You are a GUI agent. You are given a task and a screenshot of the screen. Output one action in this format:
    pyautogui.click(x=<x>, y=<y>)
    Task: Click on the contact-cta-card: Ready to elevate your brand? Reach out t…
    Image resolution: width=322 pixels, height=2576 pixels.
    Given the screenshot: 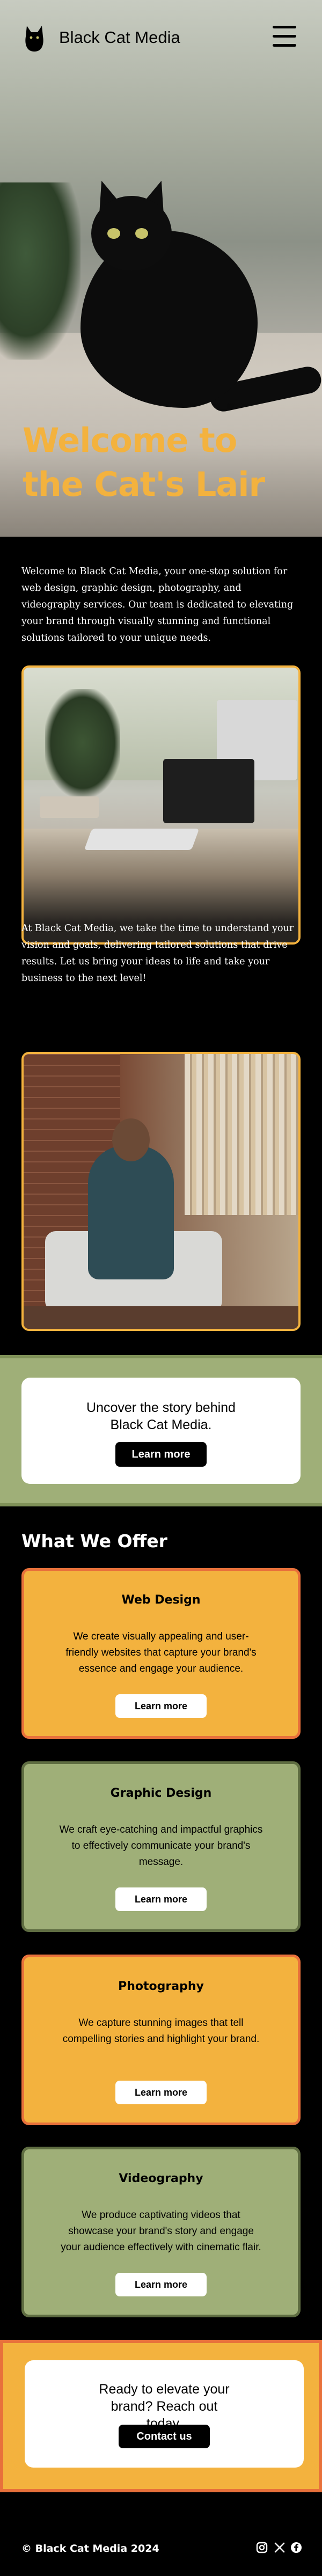 What is the action you would take?
    pyautogui.click(x=164, y=2414)
    